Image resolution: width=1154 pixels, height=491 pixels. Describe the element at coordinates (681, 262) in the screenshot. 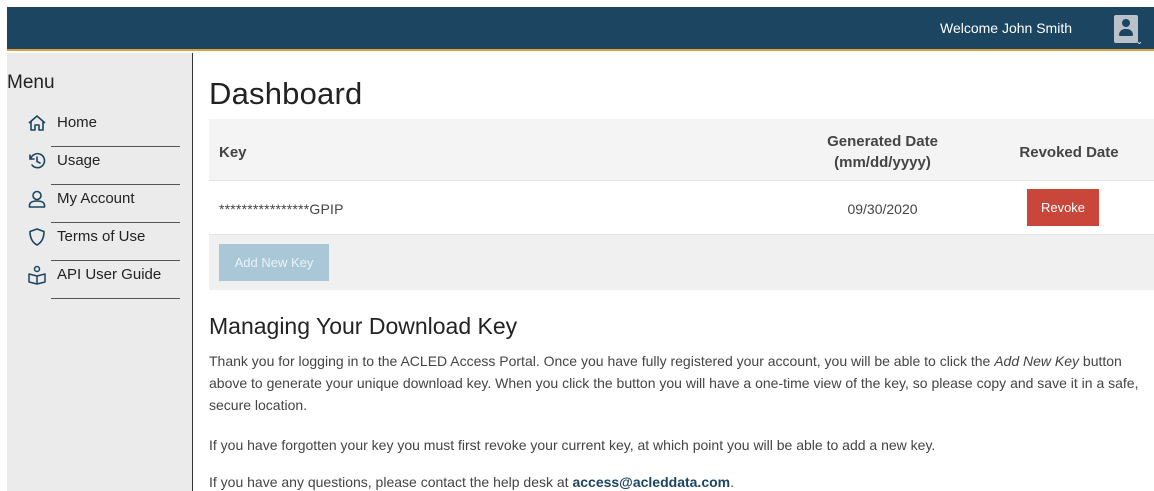

I see `table-footer: Add New Key` at that location.